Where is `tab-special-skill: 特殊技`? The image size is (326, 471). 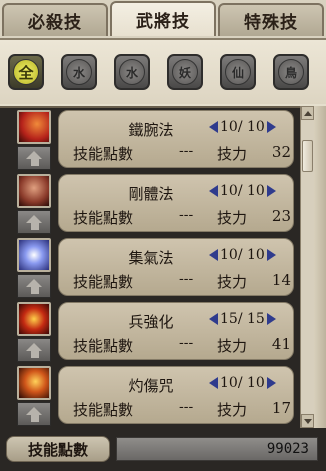
tab-special-skill: 特殊技 is located at coordinates (271, 19).